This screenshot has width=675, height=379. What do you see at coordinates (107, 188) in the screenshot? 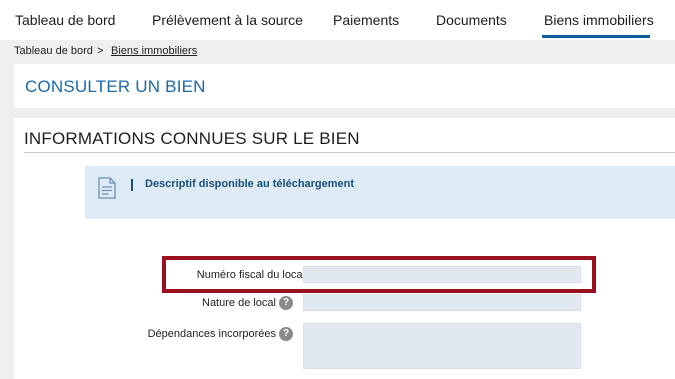
I see `document-icon` at bounding box center [107, 188].